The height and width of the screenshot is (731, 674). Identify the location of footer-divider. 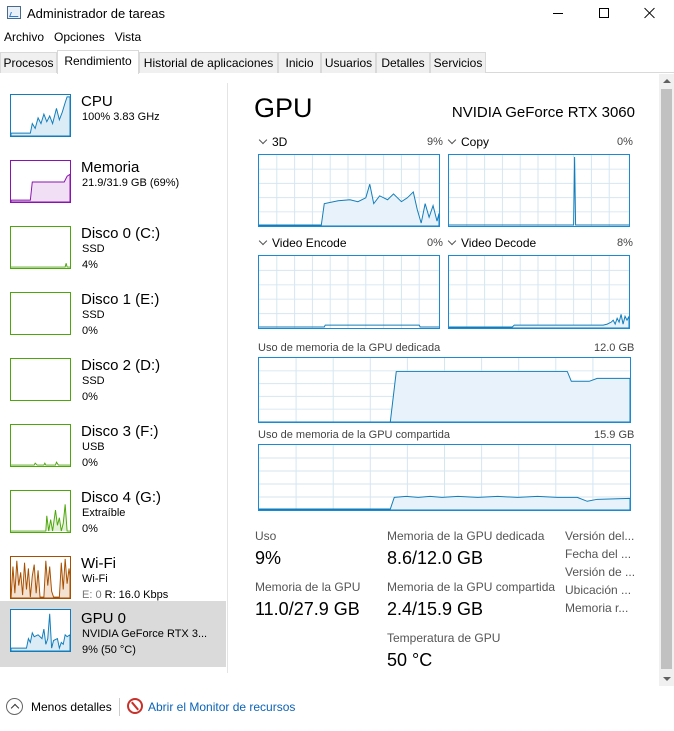
(119, 707).